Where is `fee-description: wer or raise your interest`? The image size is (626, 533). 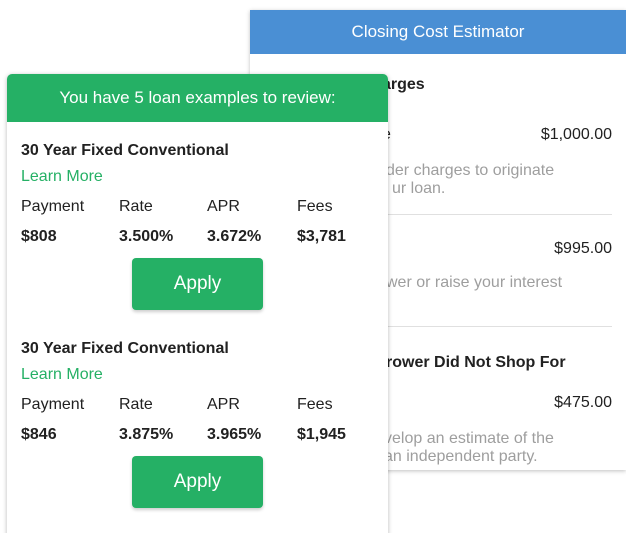 fee-description: wer or raise your interest is located at coordinates (474, 282).